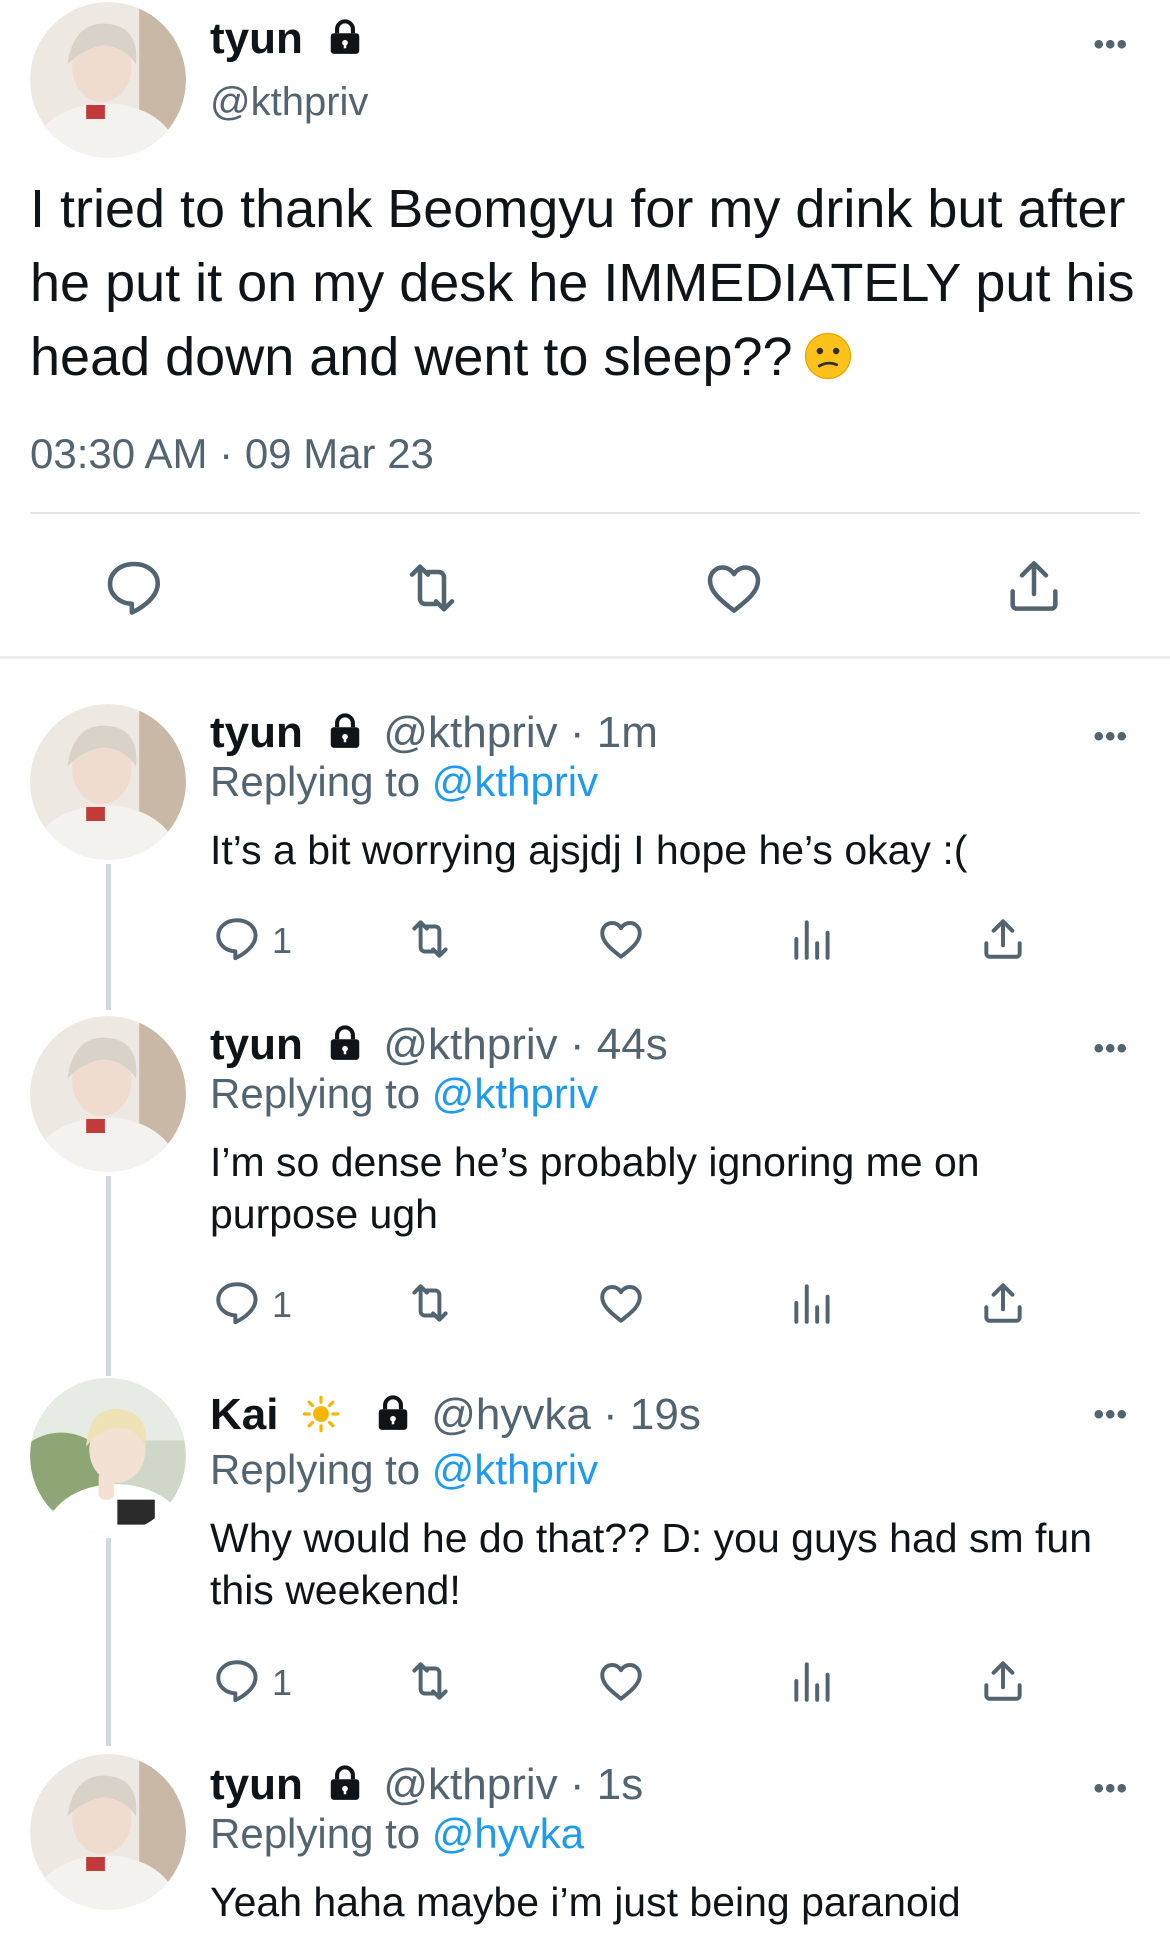 This screenshot has width=1170, height=1948. Describe the element at coordinates (620, 1784) in the screenshot. I see `reply-time: 1s` at that location.